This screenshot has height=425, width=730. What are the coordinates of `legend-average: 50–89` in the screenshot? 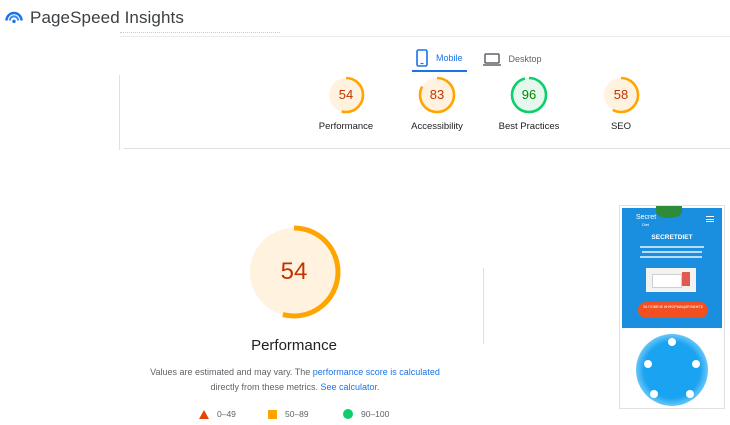 It's located at (288, 414).